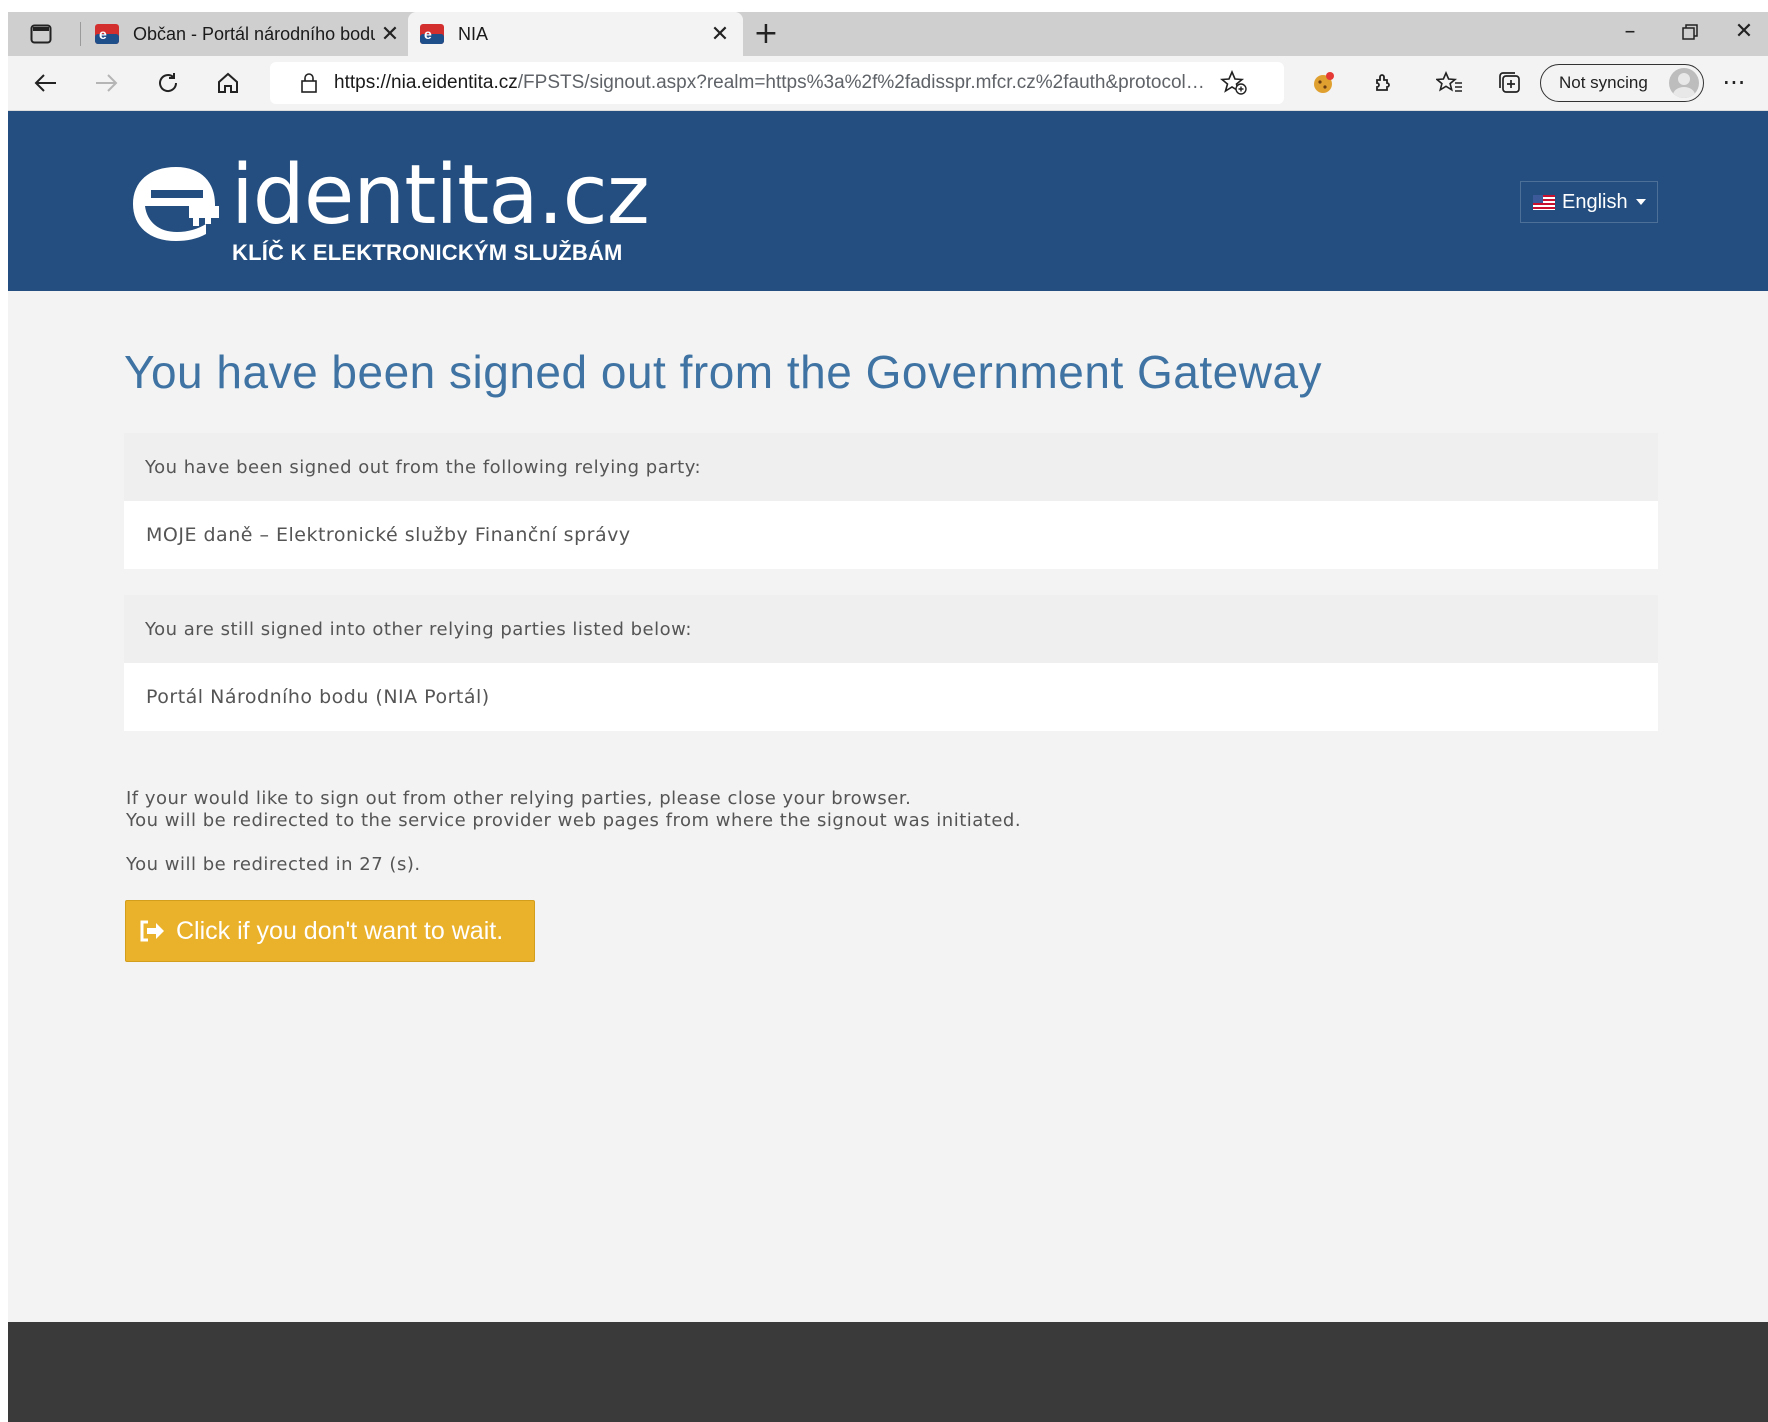 This screenshot has height=1422, width=1768. Describe the element at coordinates (1640, 202) in the screenshot. I see `chevron-down-icon` at that location.